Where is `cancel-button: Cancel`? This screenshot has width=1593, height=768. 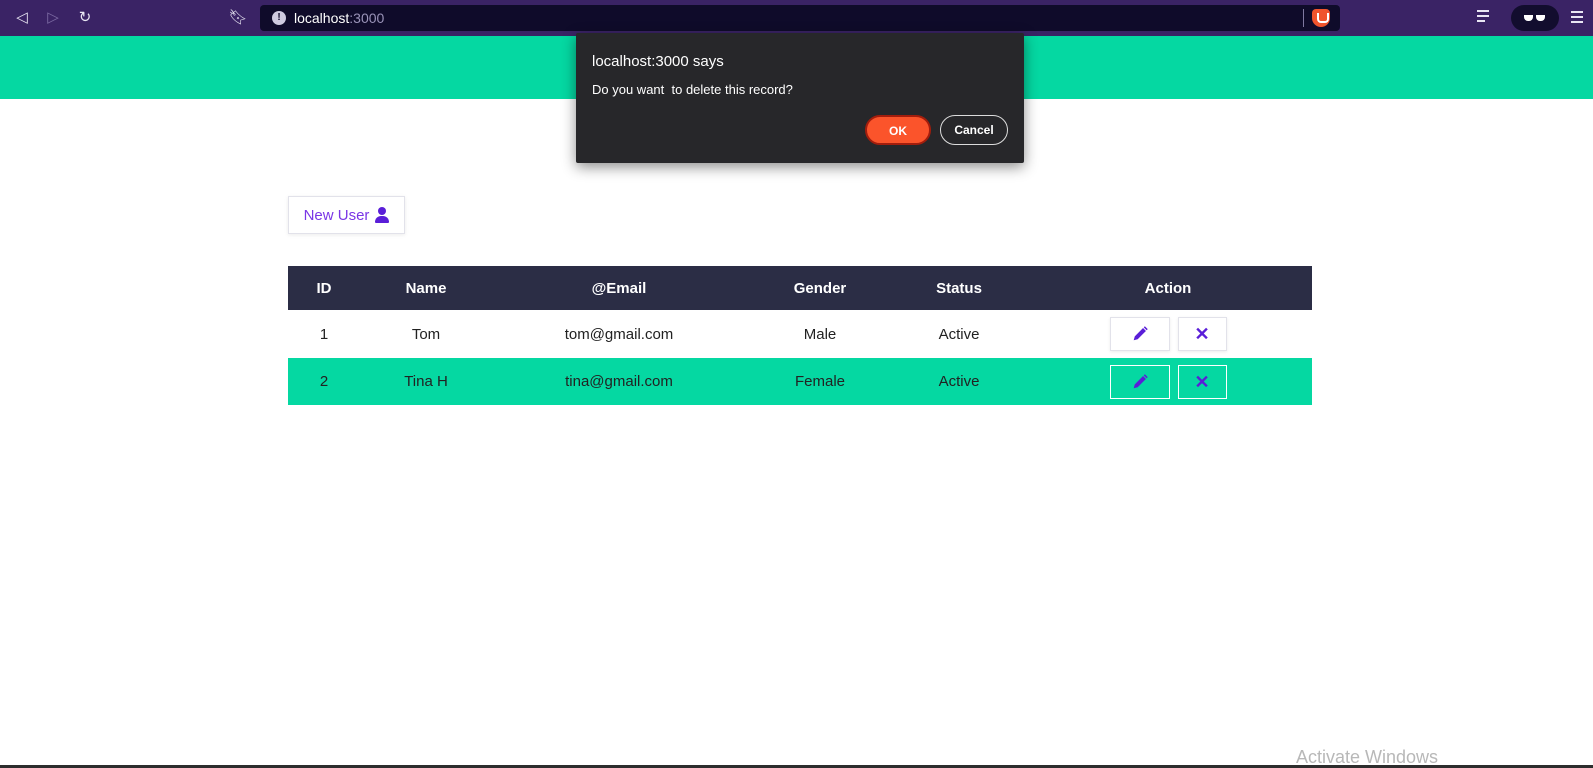 cancel-button: Cancel is located at coordinates (974, 130).